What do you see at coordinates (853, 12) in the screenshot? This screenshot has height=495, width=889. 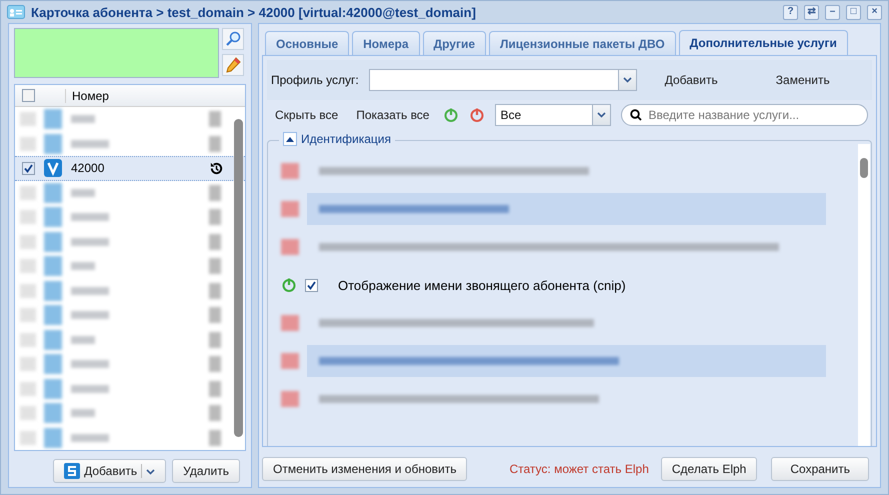 I see `window-control-button: □` at bounding box center [853, 12].